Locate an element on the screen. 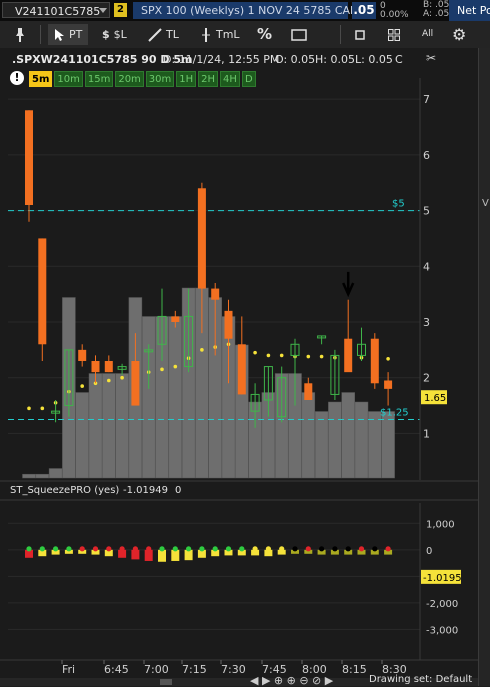 This screenshot has height=687, width=490. link-group-badge: 2 is located at coordinates (120, 10).